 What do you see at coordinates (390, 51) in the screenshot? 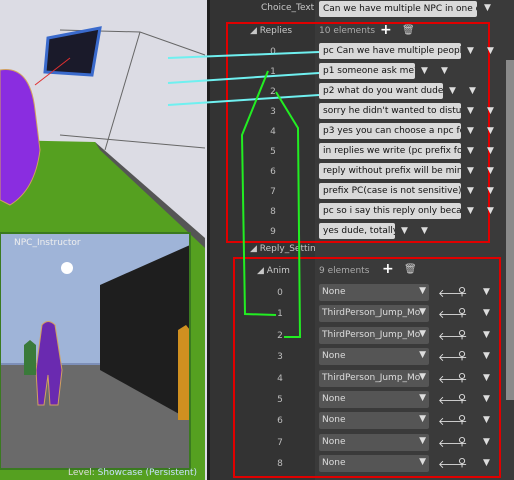
I see `reply-text-field: pc Can we have multiple people i` at bounding box center [390, 51].